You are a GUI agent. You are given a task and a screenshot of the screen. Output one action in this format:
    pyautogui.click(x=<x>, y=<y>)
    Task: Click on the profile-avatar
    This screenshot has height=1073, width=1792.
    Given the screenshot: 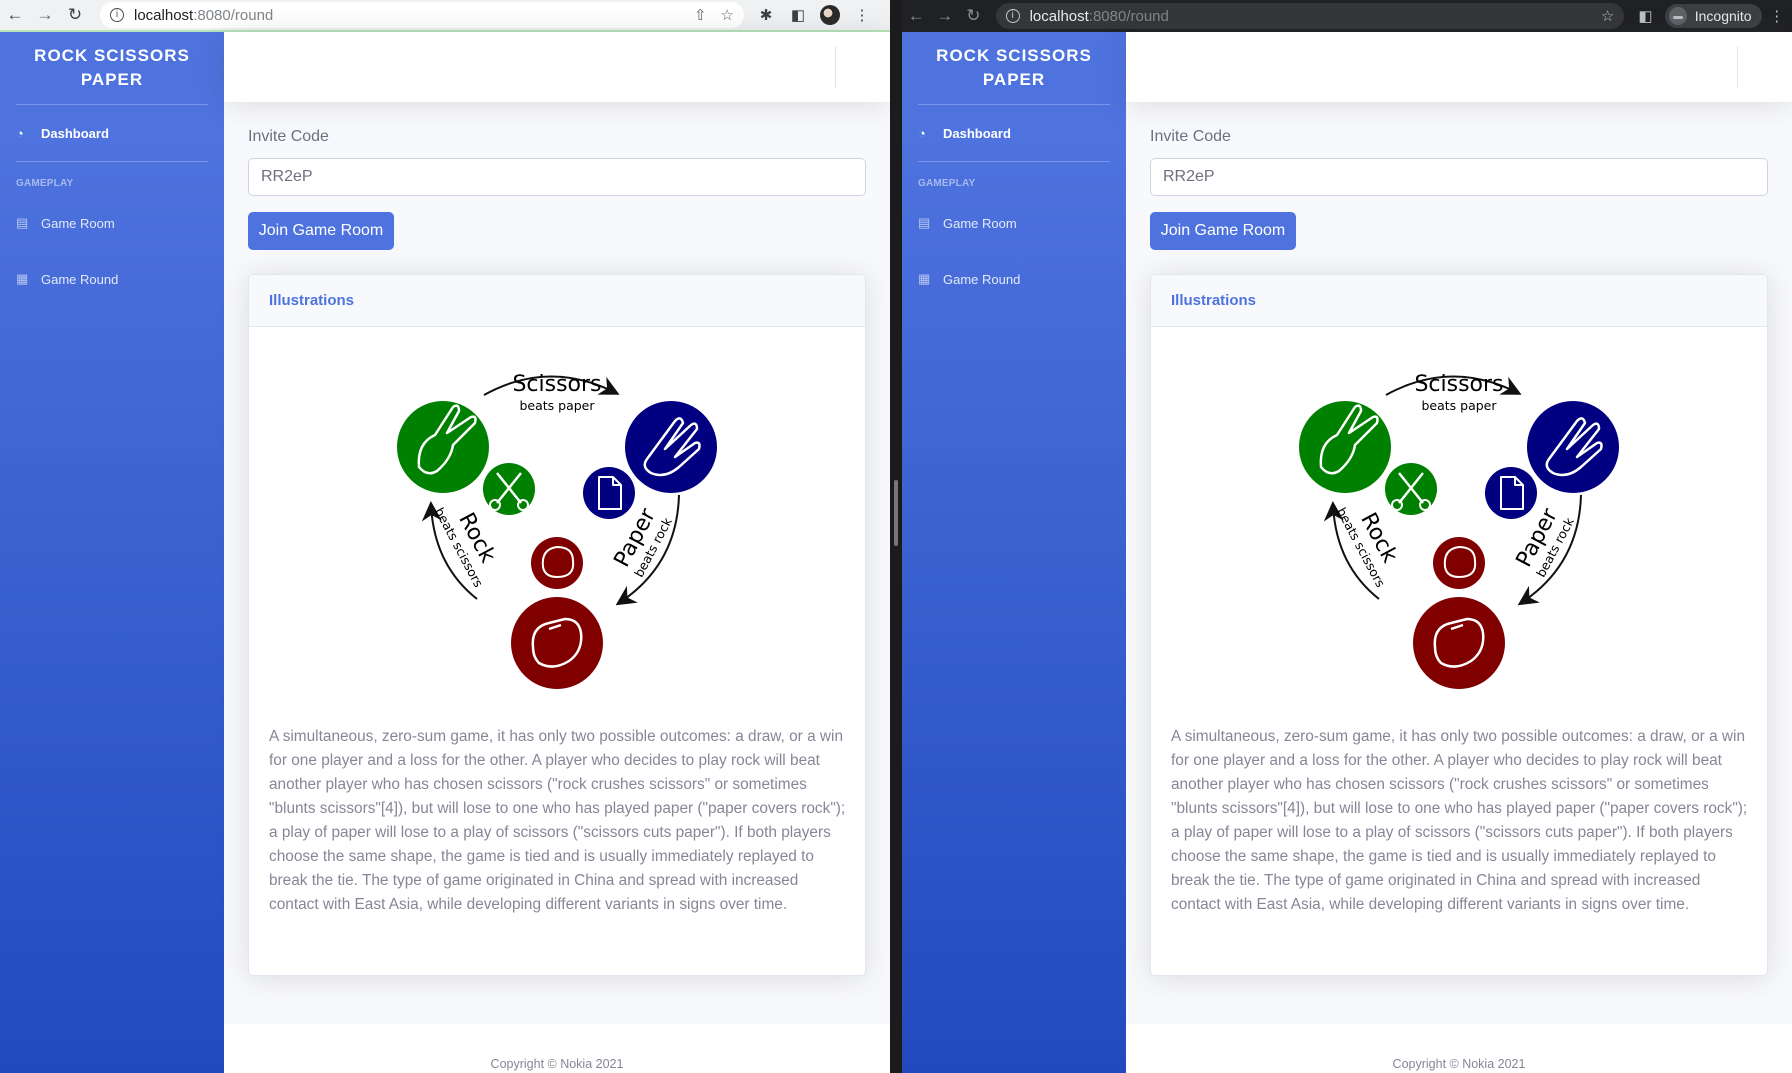 What is the action you would take?
    pyautogui.click(x=830, y=15)
    